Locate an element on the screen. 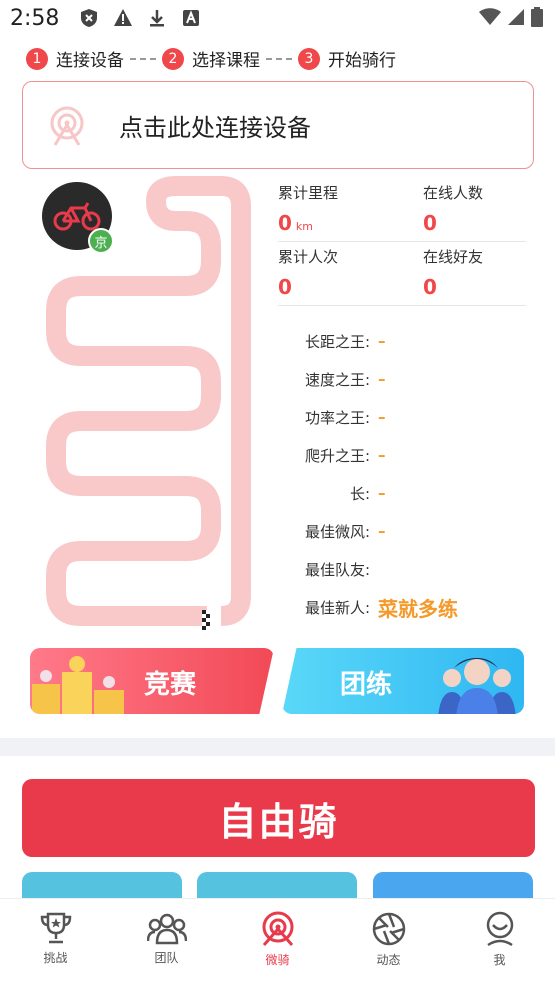 This screenshot has width=555, height=984. stat-unit: km is located at coordinates (304, 226).